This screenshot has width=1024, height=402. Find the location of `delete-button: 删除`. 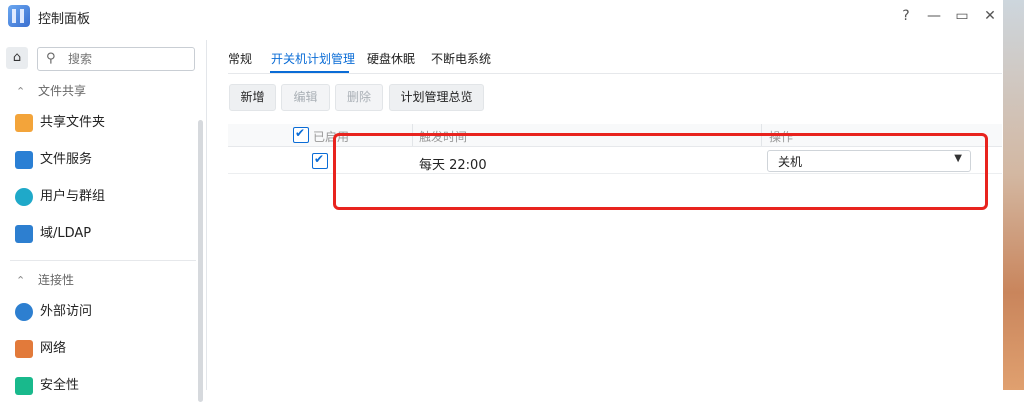

delete-button: 删除 is located at coordinates (359, 97).